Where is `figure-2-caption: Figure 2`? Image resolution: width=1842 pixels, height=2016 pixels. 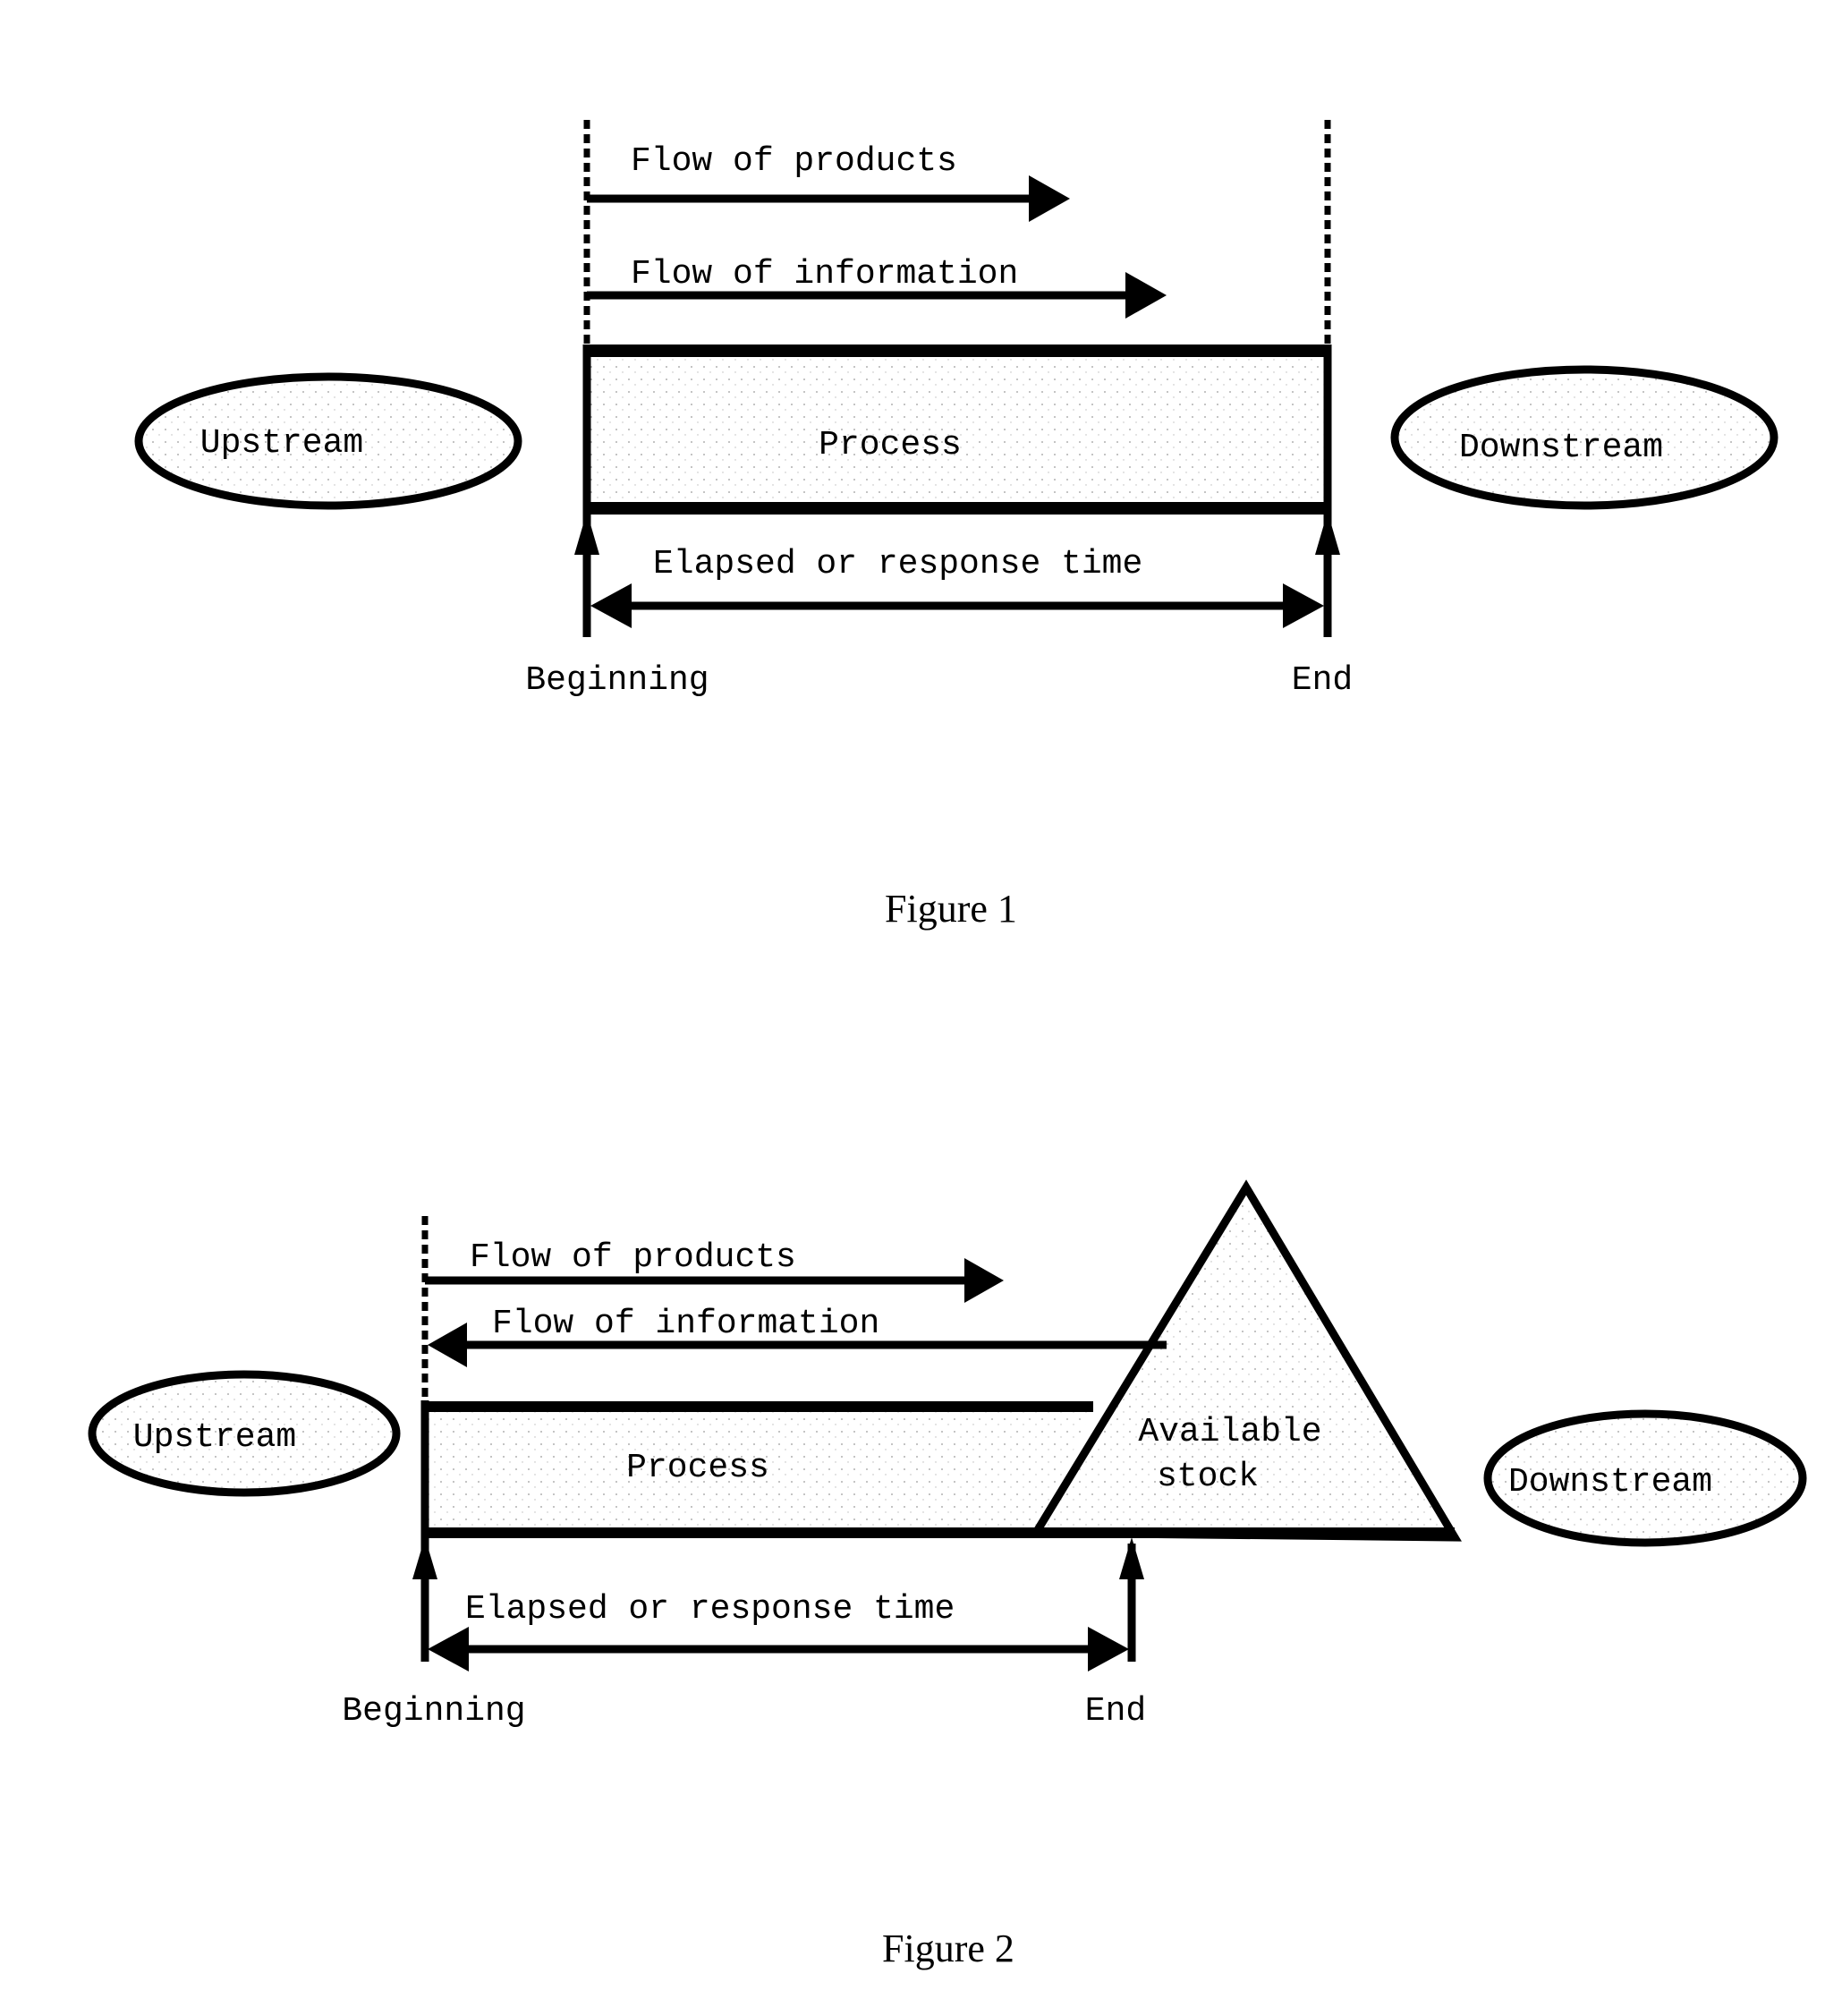
figure-2-caption: Figure 2 is located at coordinates (948, 1948).